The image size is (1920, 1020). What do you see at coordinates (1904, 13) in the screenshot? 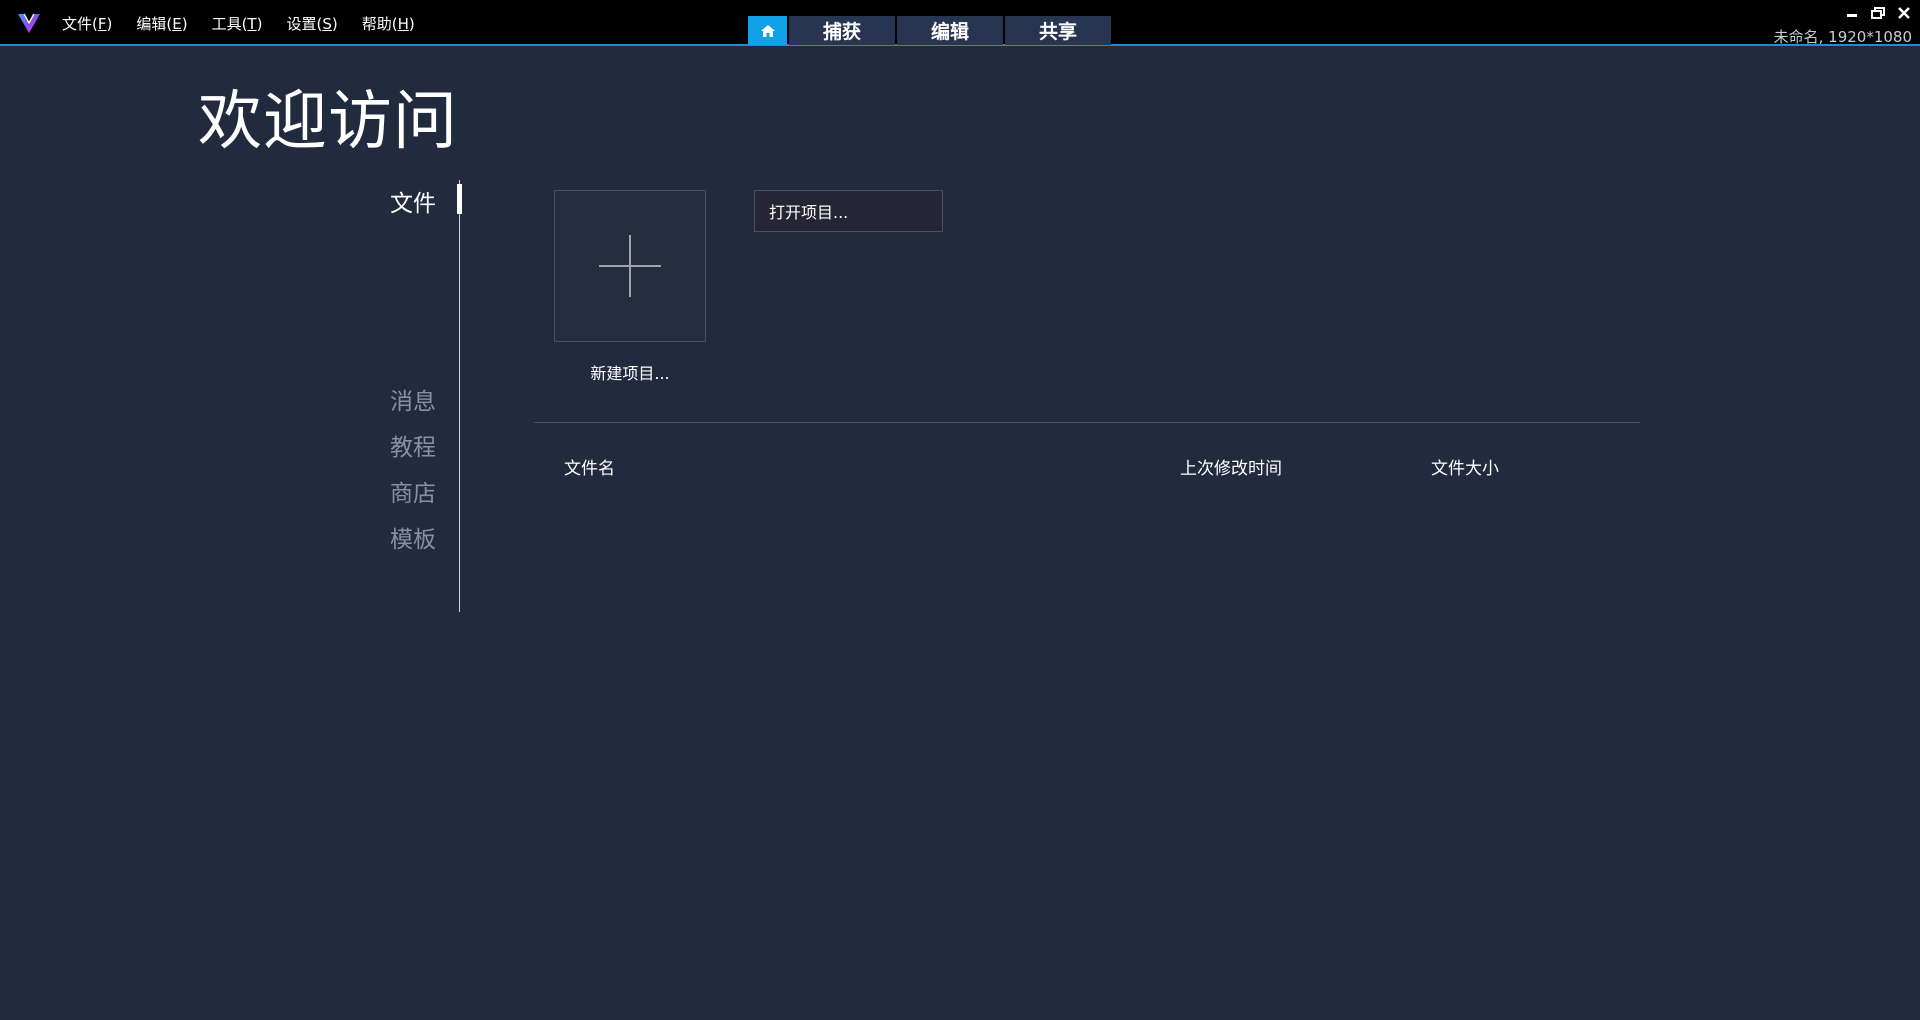
I see `close-icon` at bounding box center [1904, 13].